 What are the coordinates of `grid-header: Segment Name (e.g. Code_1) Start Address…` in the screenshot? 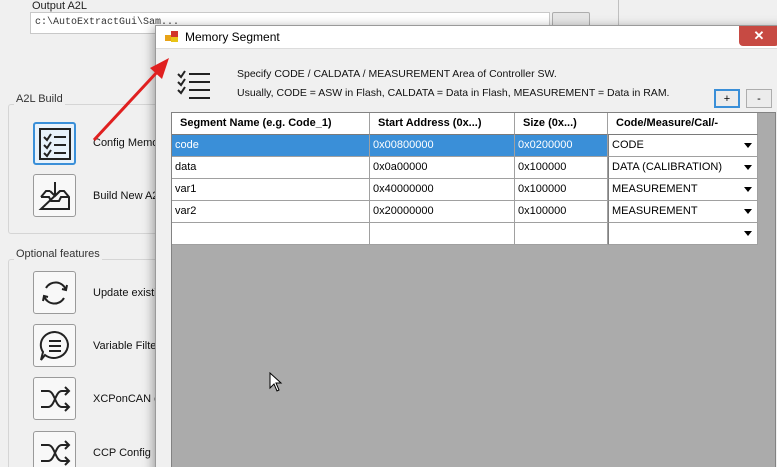 It's located at (473, 124).